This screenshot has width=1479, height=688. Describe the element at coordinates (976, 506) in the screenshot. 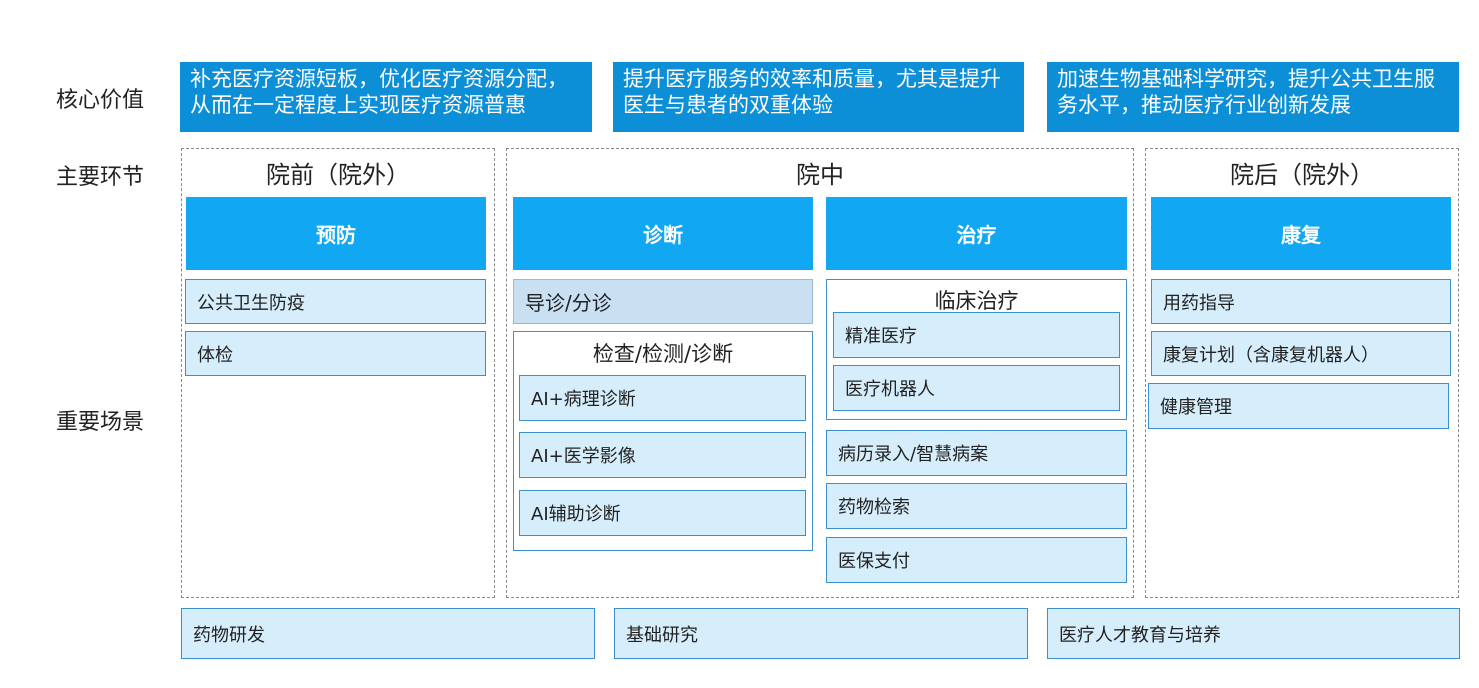

I see `scenario-item: 药物检索` at that location.